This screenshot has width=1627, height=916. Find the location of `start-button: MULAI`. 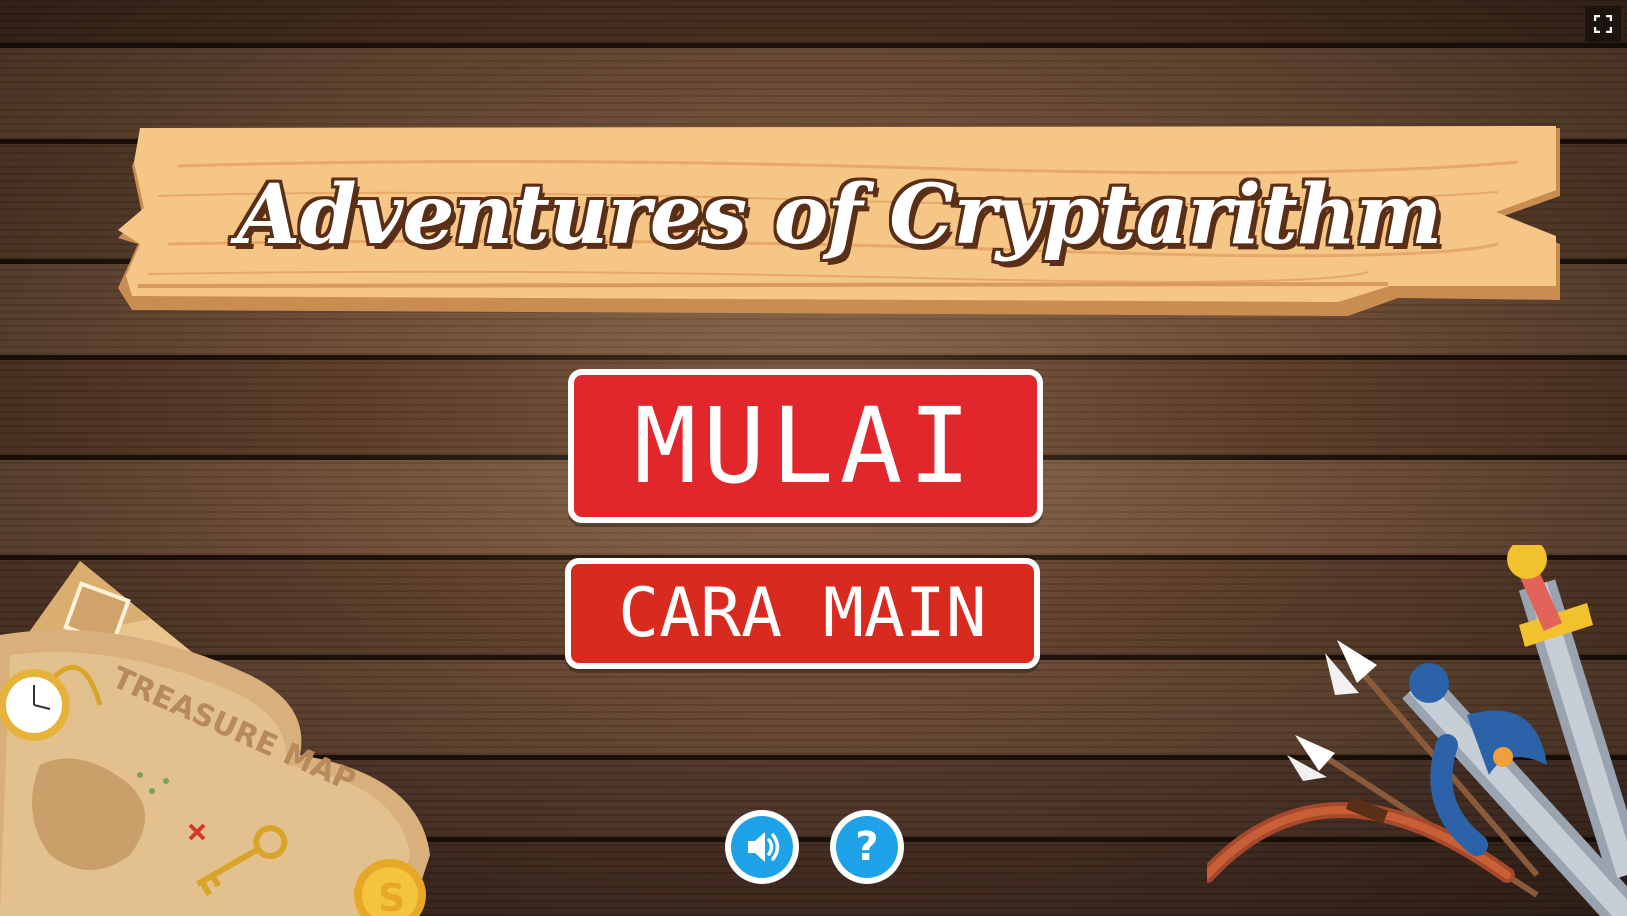

start-button: MULAI is located at coordinates (805, 446).